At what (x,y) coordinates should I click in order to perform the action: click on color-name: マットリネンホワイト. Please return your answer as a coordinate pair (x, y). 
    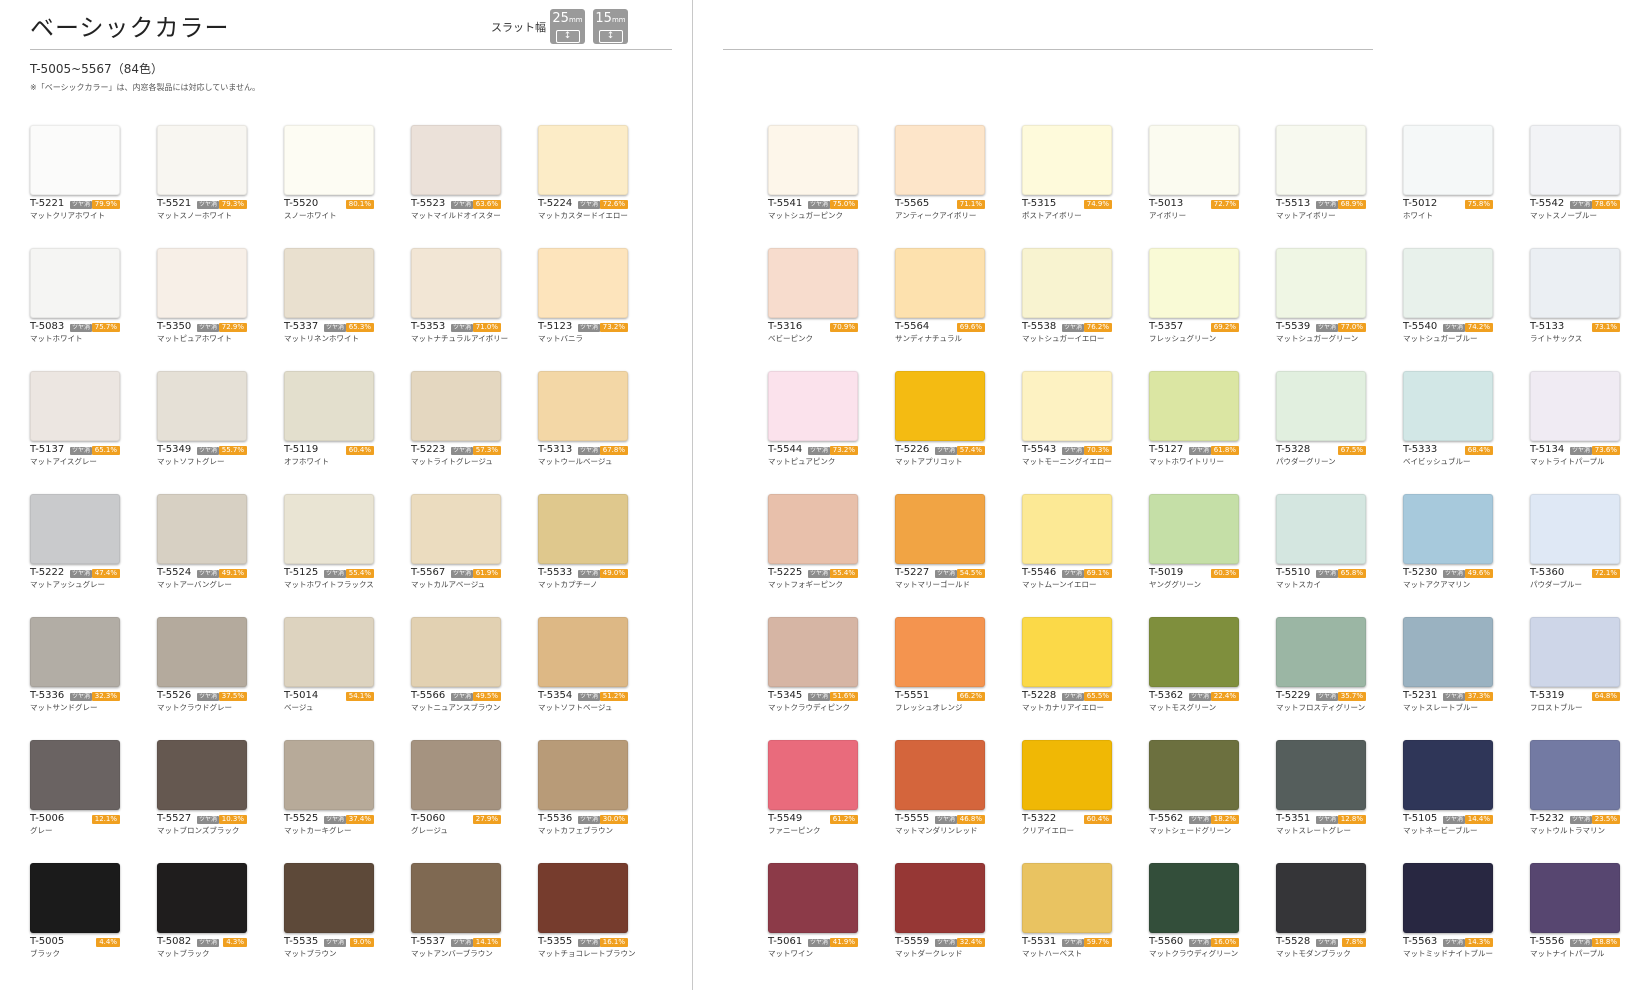
    Looking at the image, I should click on (321, 338).